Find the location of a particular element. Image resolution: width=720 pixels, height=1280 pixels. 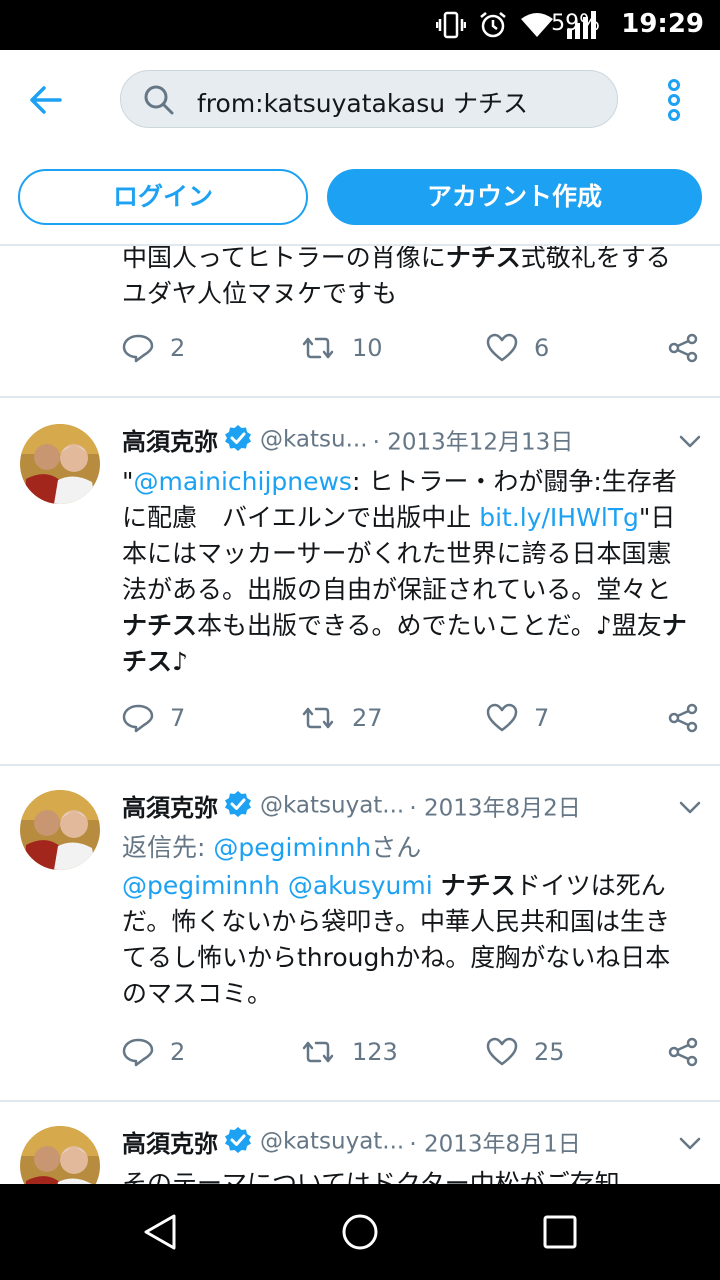

tweet-link: bit.ly/IHWlTg is located at coordinates (559, 517).